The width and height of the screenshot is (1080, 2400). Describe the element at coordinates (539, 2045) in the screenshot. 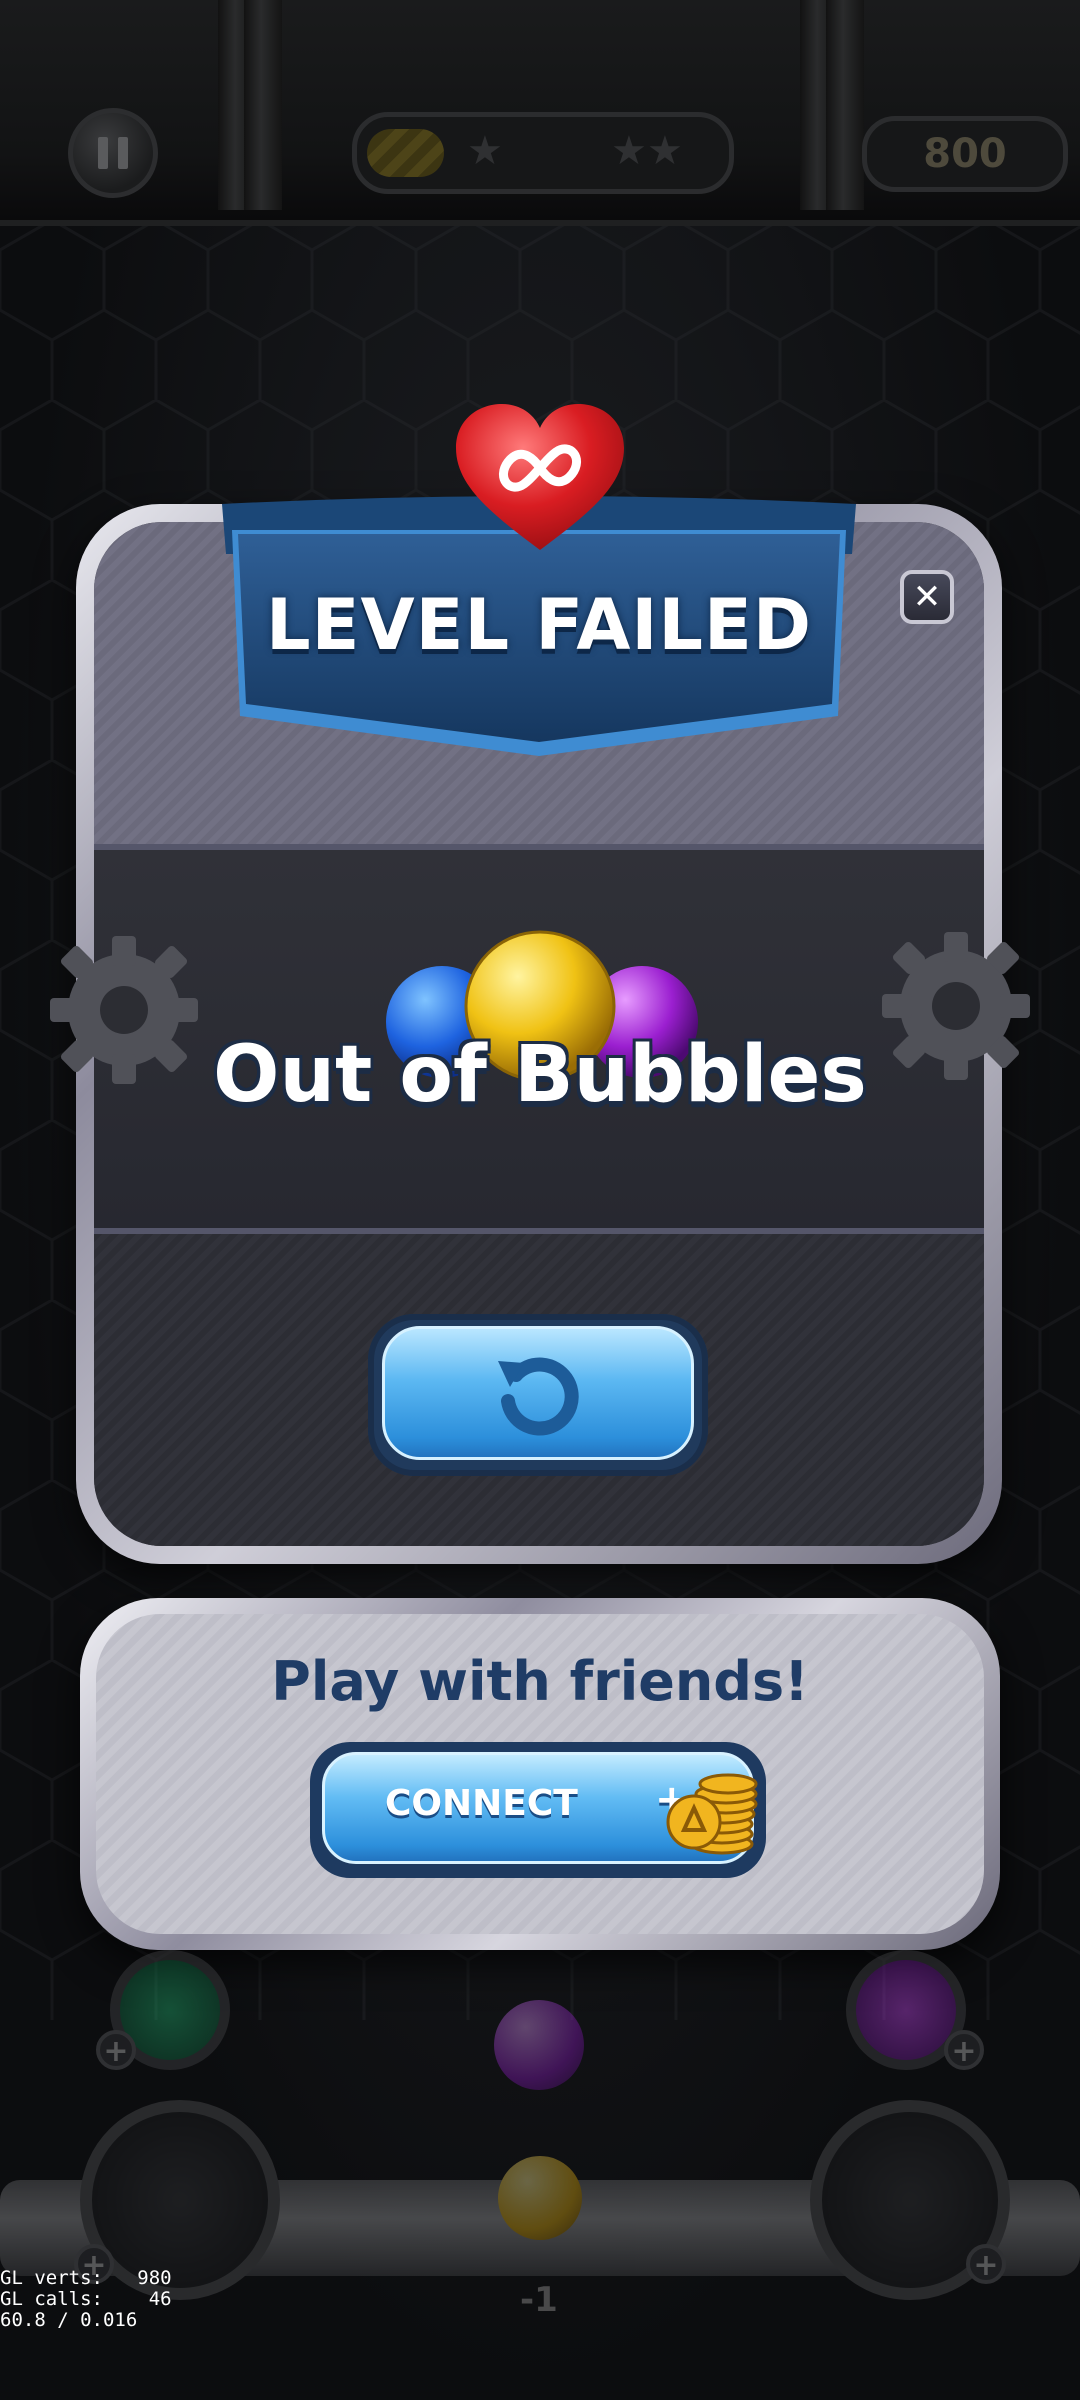

I see `queued-bubble` at that location.